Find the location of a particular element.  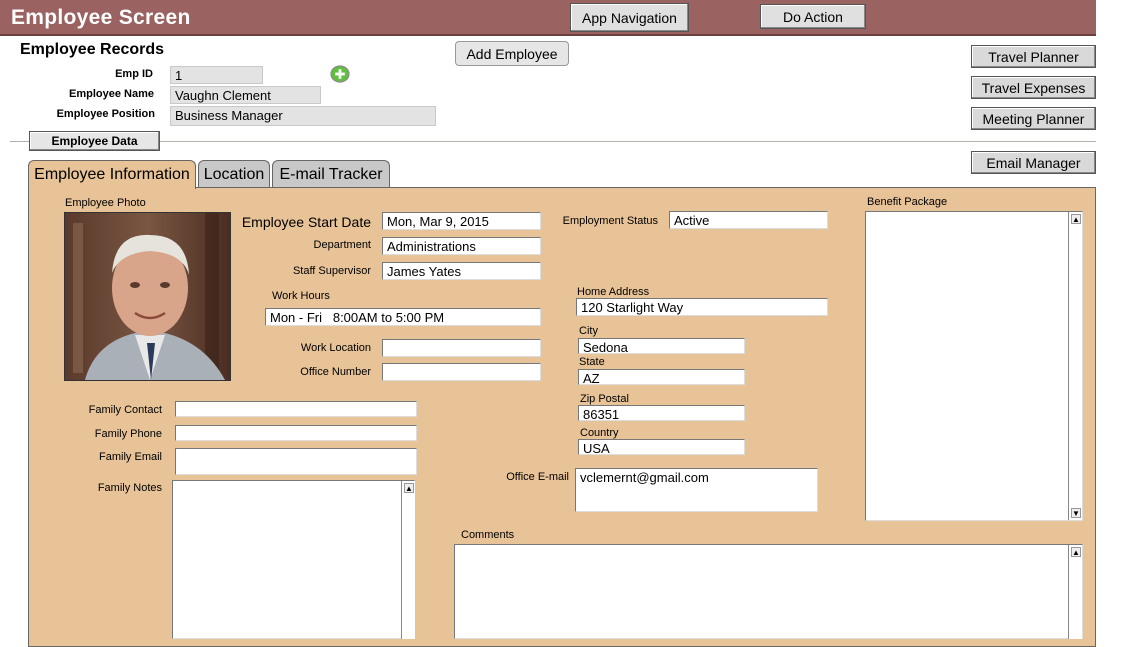

plus-circle-icon is located at coordinates (340, 74).